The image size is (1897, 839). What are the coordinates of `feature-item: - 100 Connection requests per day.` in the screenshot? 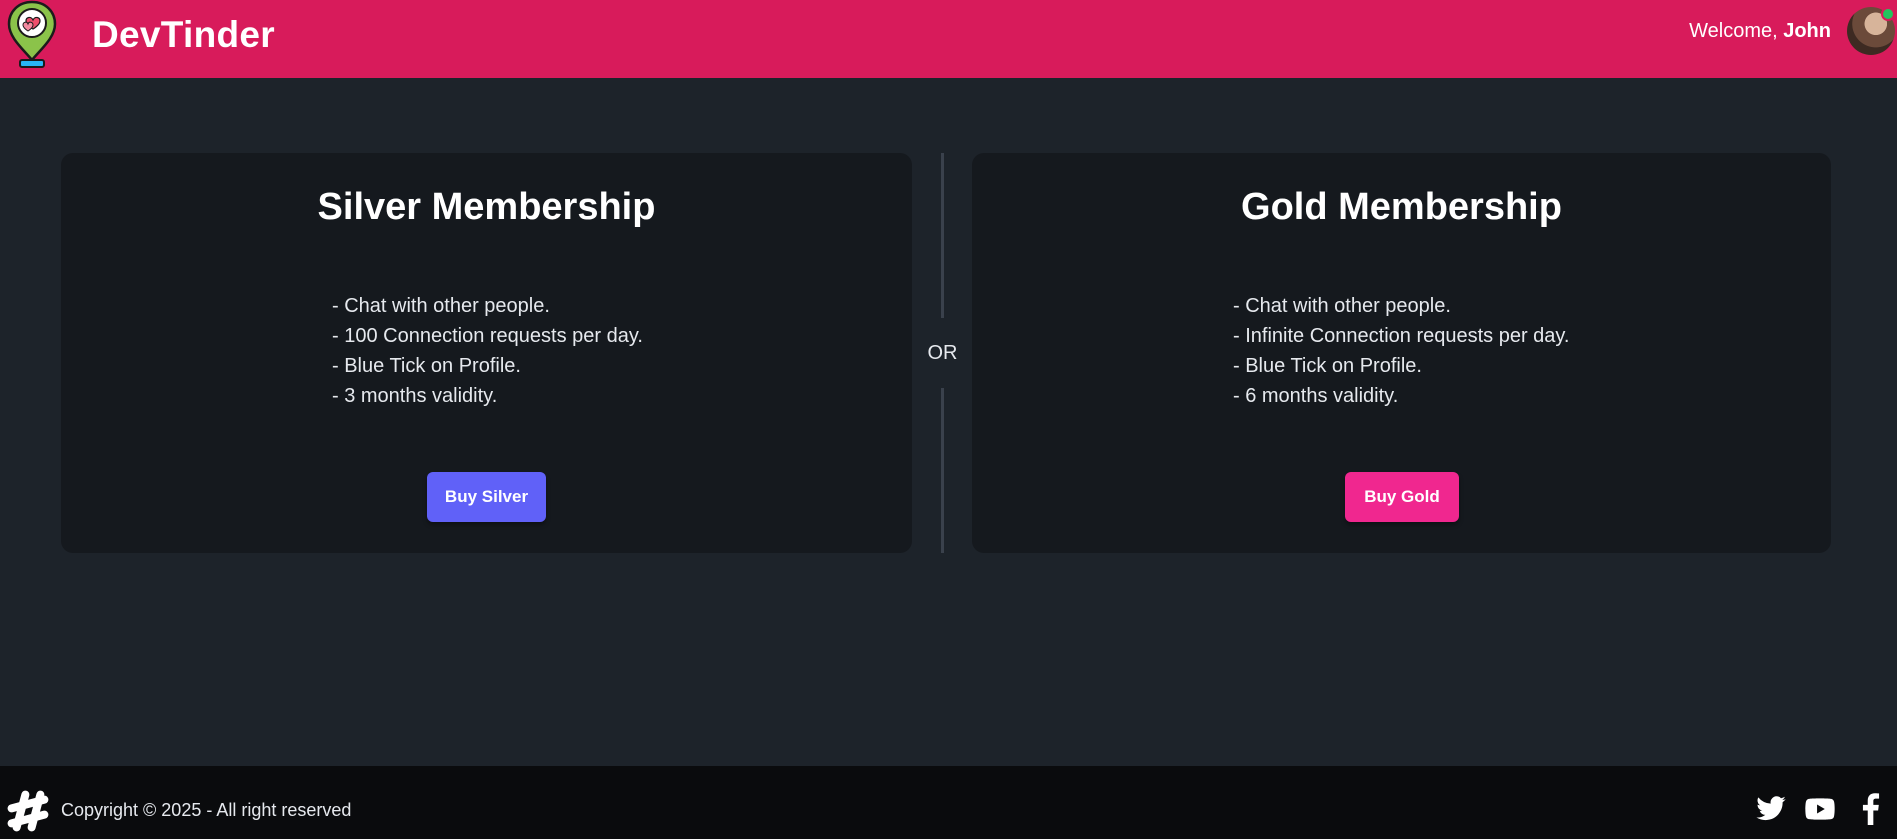 It's located at (487, 336).